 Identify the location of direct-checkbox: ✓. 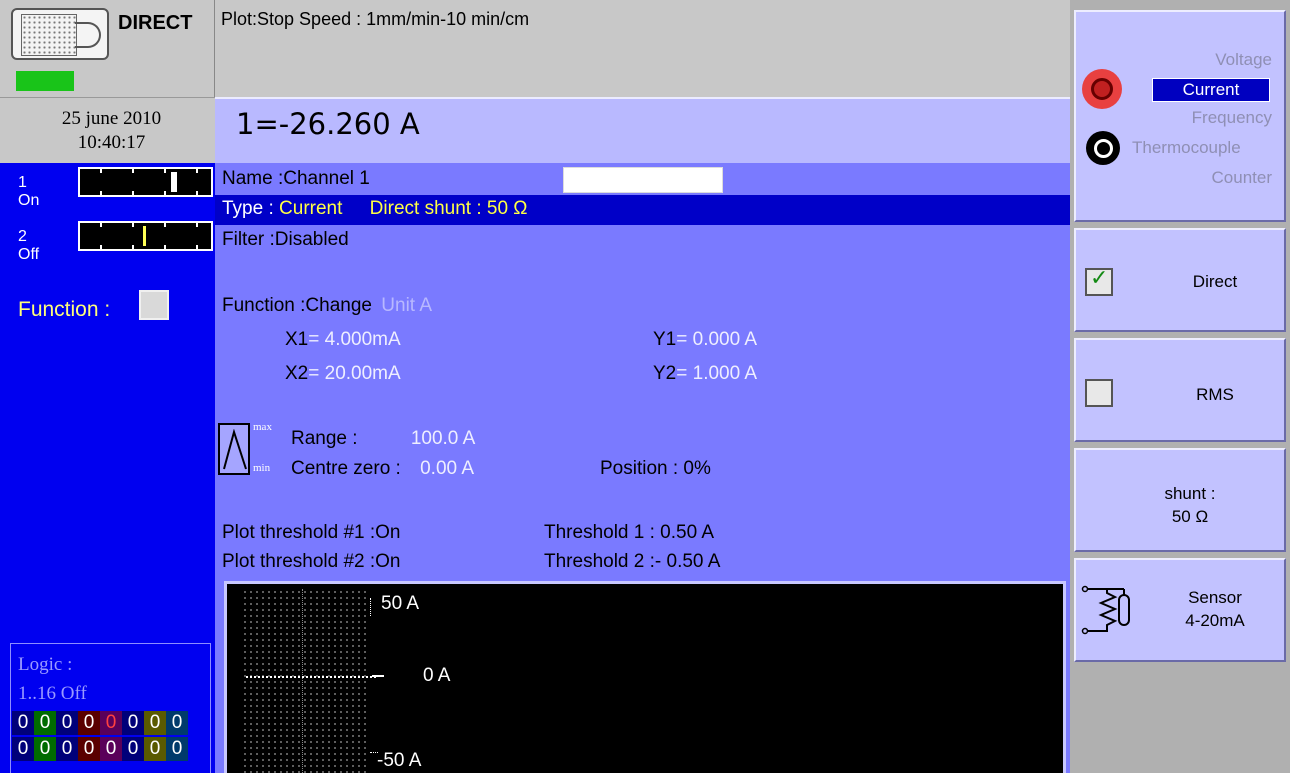
(1099, 281).